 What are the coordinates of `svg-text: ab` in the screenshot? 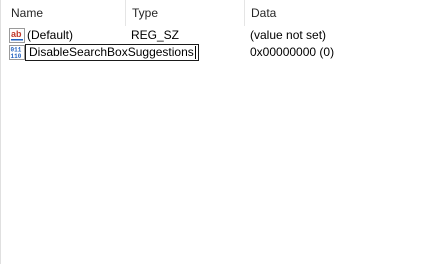 It's located at (16, 34).